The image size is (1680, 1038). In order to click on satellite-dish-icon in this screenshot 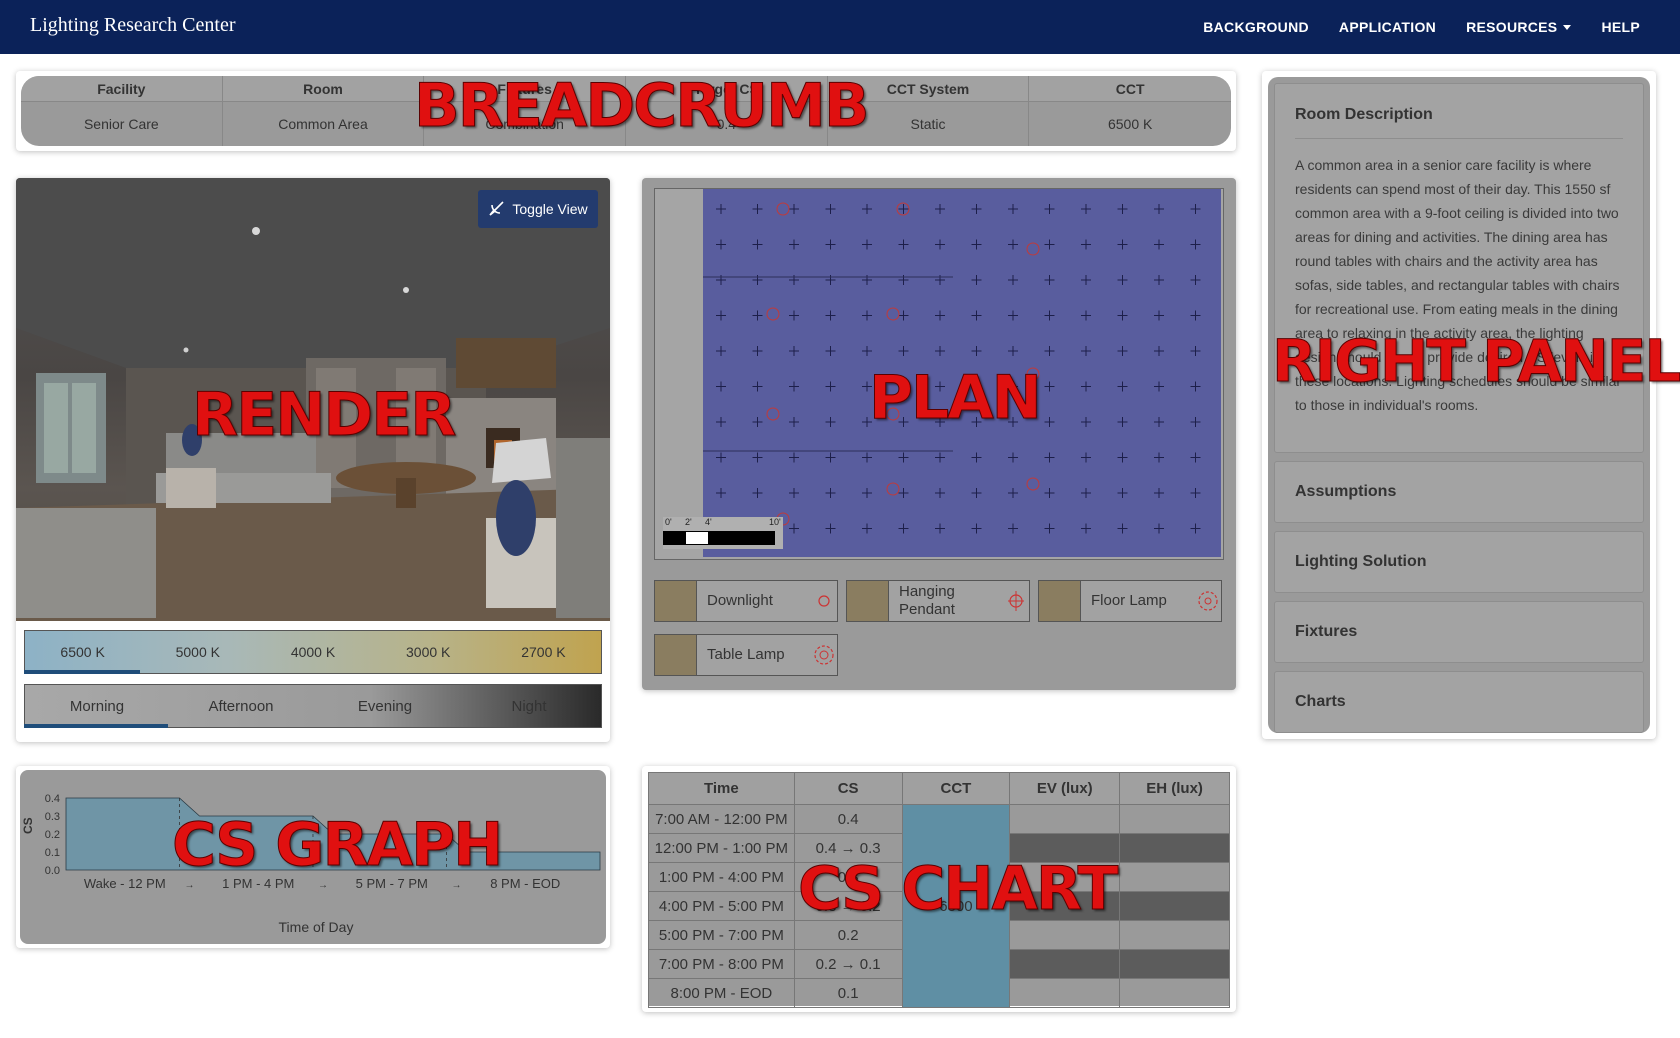, I will do `click(497, 209)`.